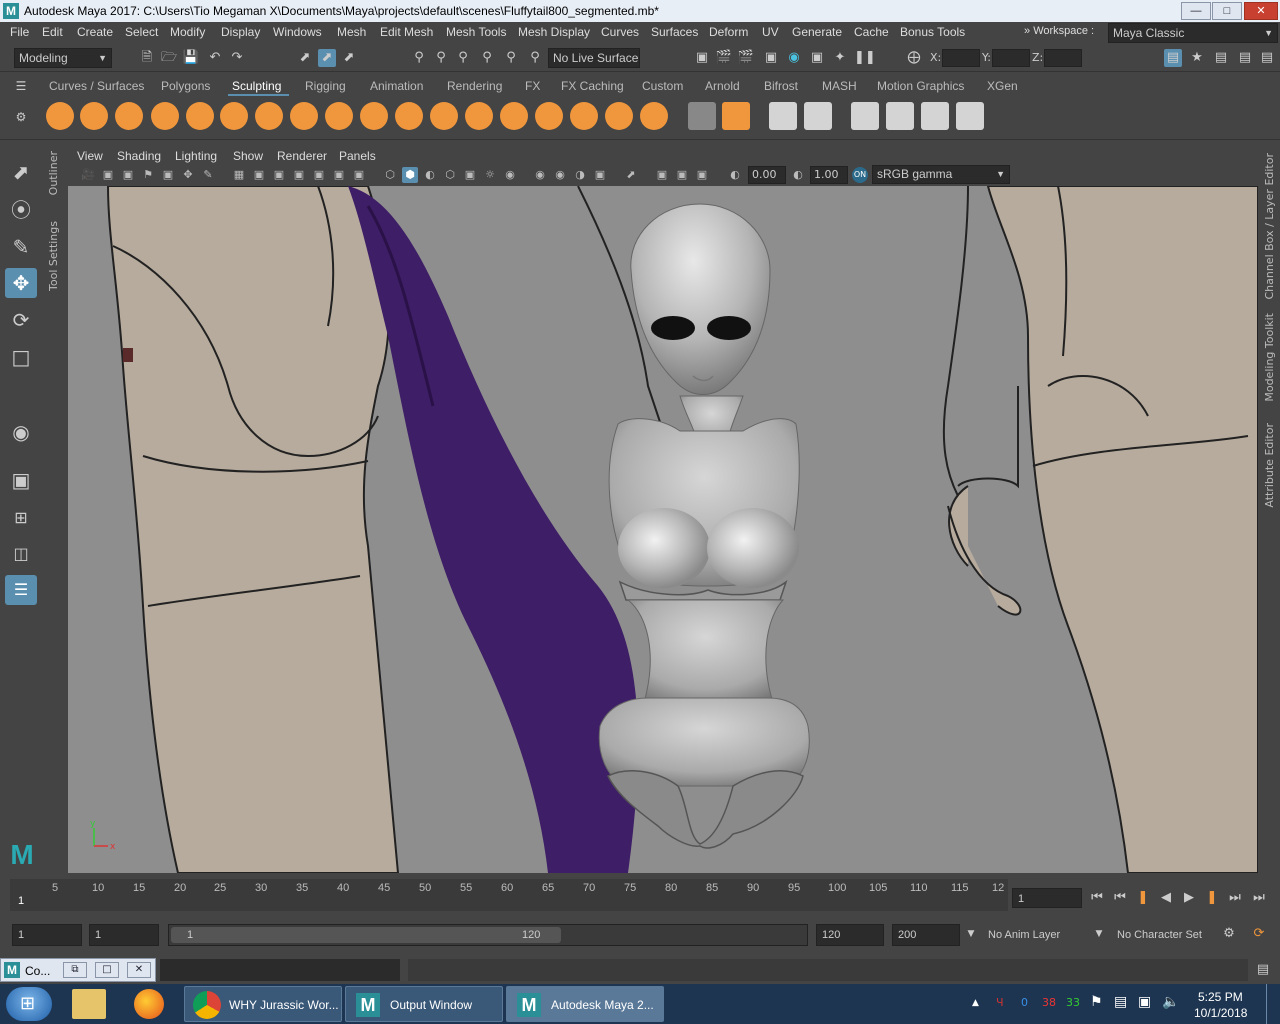 The width and height of the screenshot is (1280, 1024). What do you see at coordinates (21, 210) in the screenshot?
I see `lasso-tool-icon: ⦿` at bounding box center [21, 210].